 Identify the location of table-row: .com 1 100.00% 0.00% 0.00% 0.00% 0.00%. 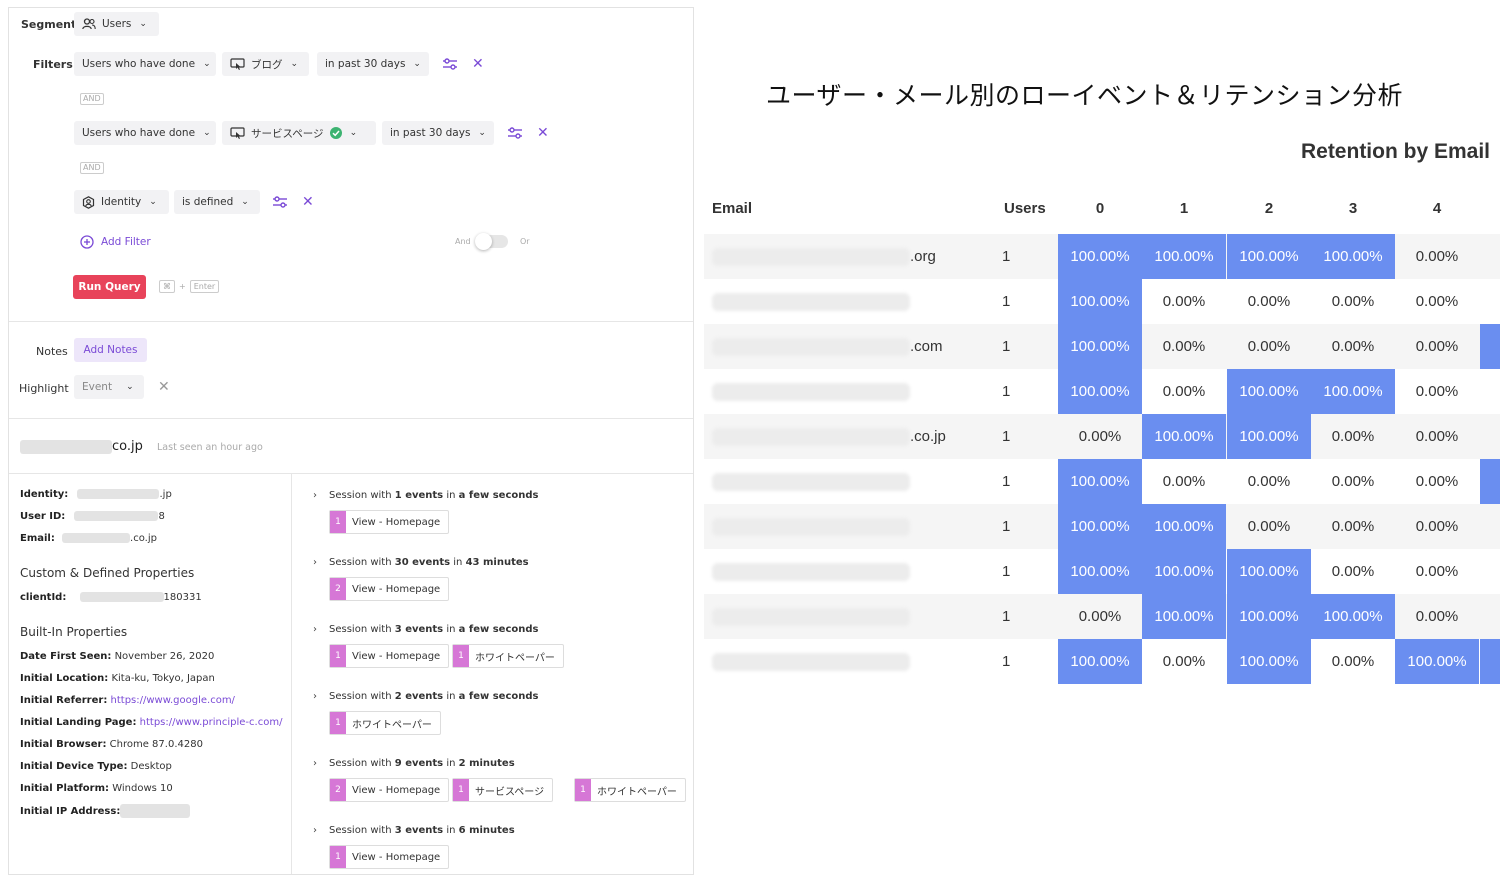
(1102, 346).